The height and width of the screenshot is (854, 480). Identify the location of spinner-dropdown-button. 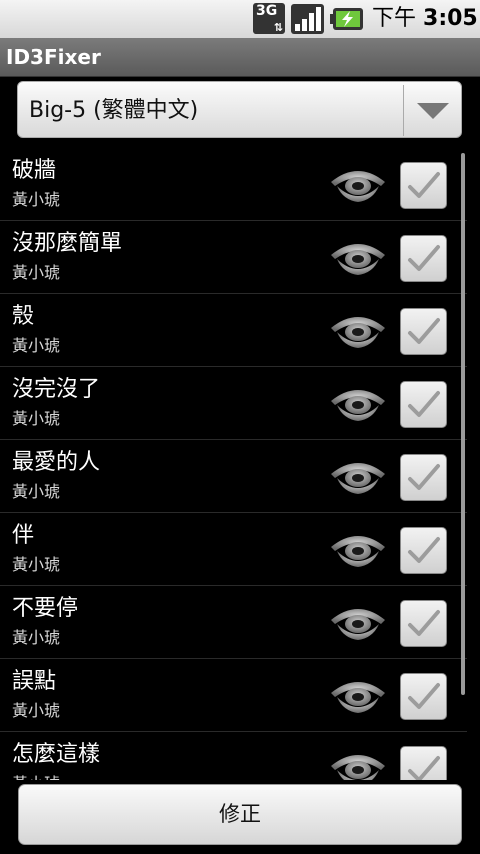
(433, 110).